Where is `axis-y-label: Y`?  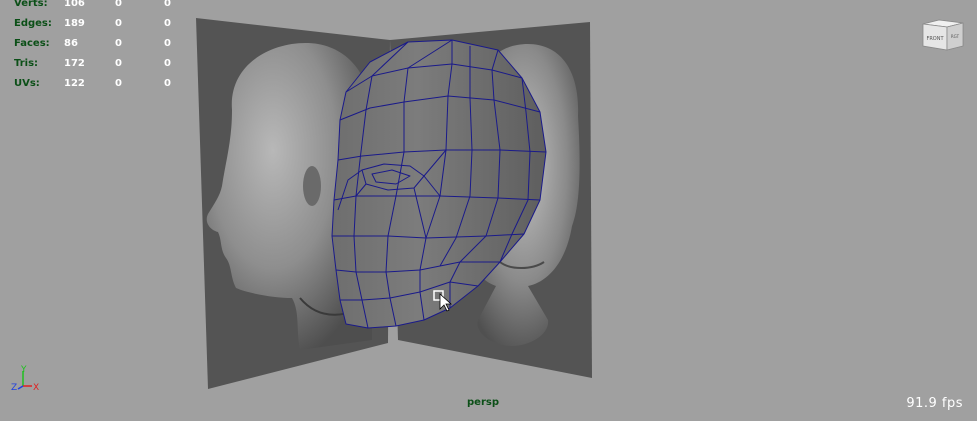 axis-y-label: Y is located at coordinates (23, 370).